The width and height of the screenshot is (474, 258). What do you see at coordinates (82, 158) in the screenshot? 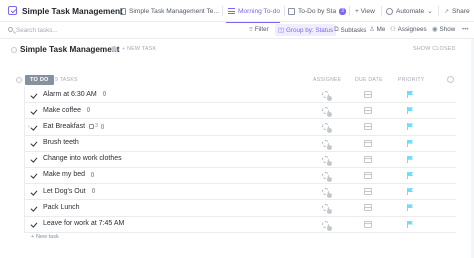
I see `task-name: Change into work clothes` at bounding box center [82, 158].